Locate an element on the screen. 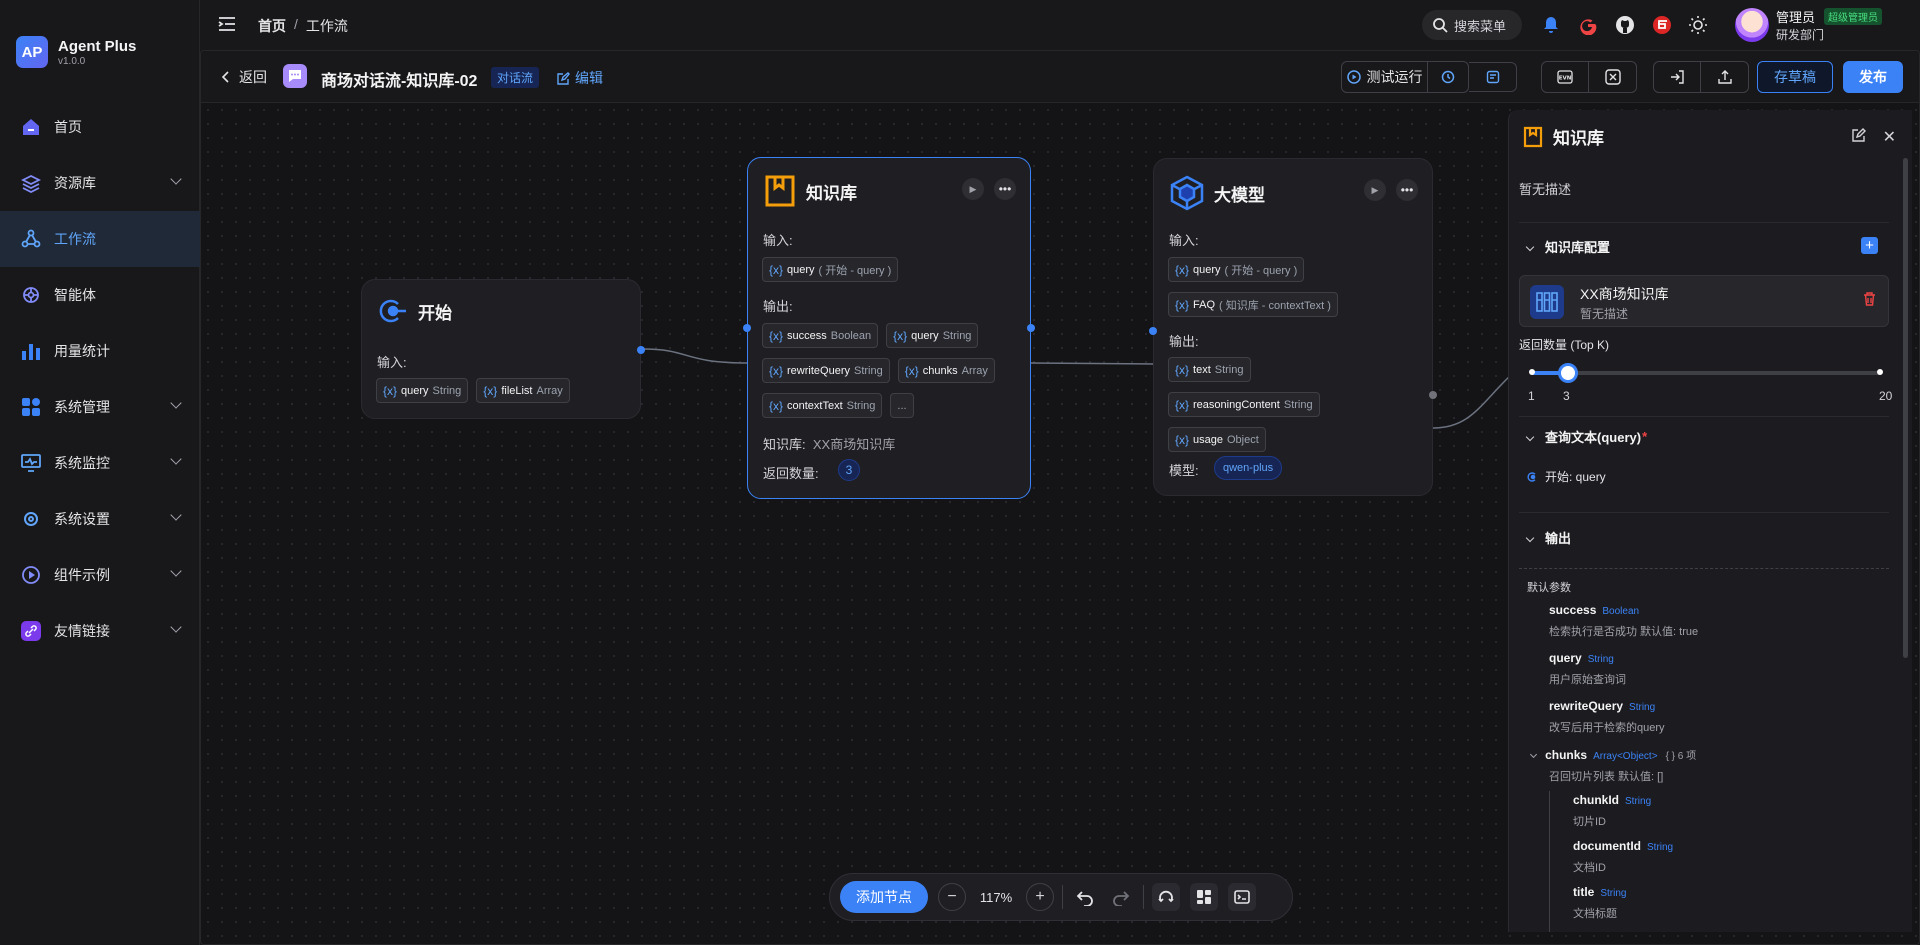  run-history-button is located at coordinates (1448, 77).